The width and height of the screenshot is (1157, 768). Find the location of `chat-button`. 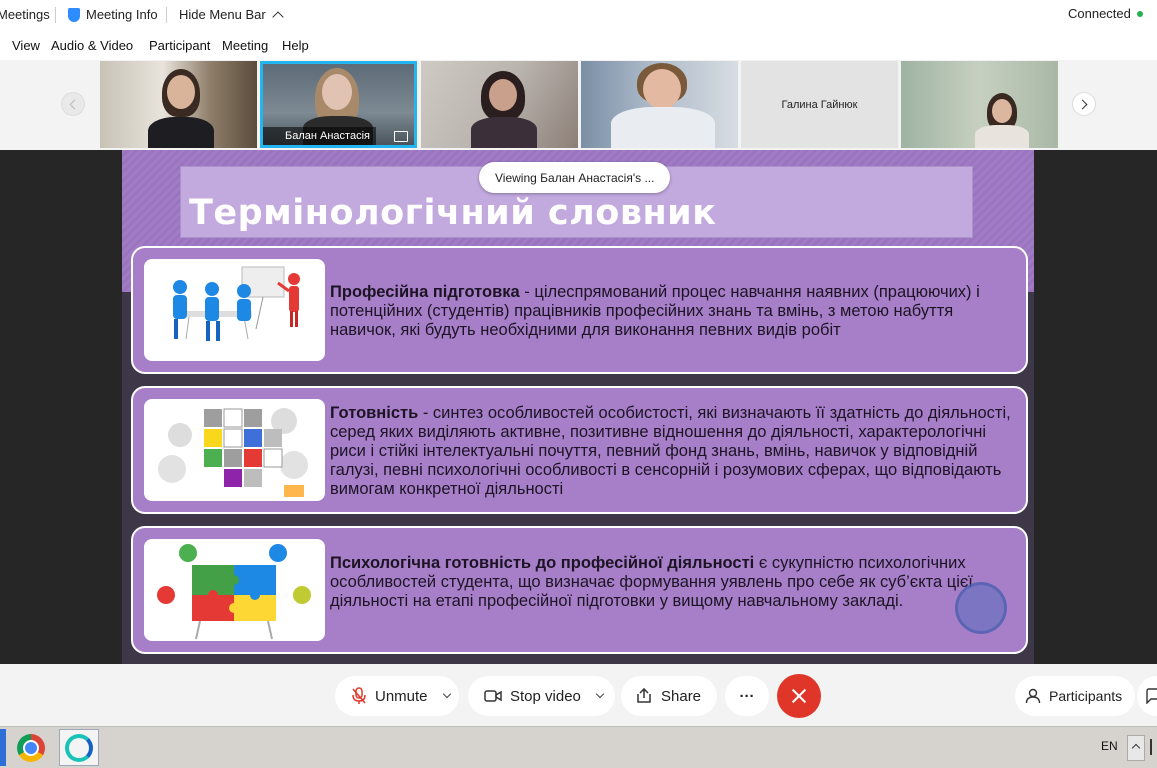

chat-button is located at coordinates (1147, 696).